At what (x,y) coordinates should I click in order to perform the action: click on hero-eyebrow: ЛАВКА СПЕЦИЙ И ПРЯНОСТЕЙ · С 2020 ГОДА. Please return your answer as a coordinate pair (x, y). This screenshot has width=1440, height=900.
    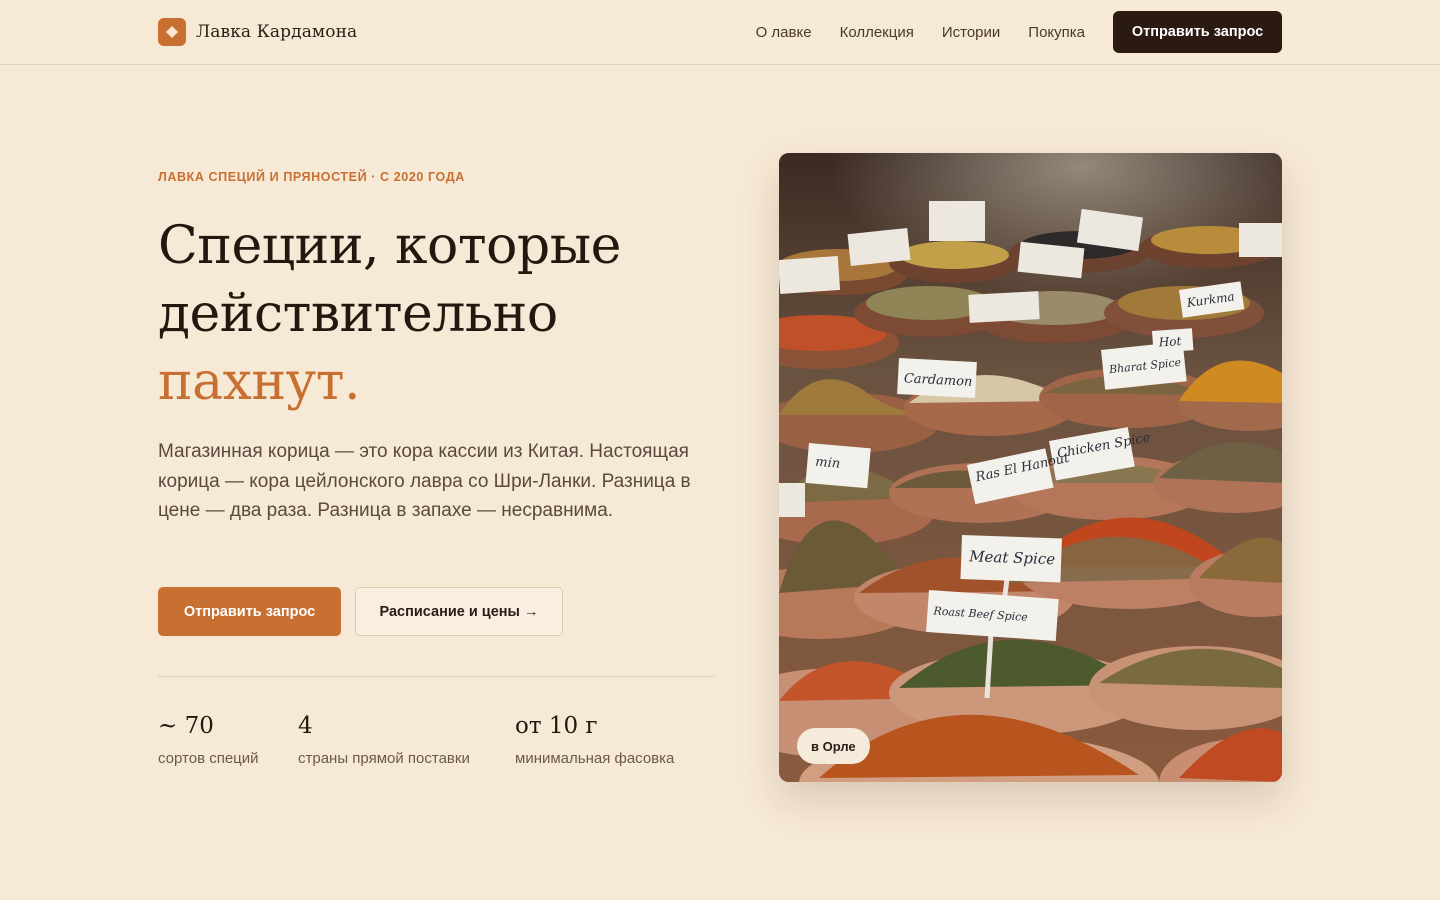
    Looking at the image, I should click on (311, 177).